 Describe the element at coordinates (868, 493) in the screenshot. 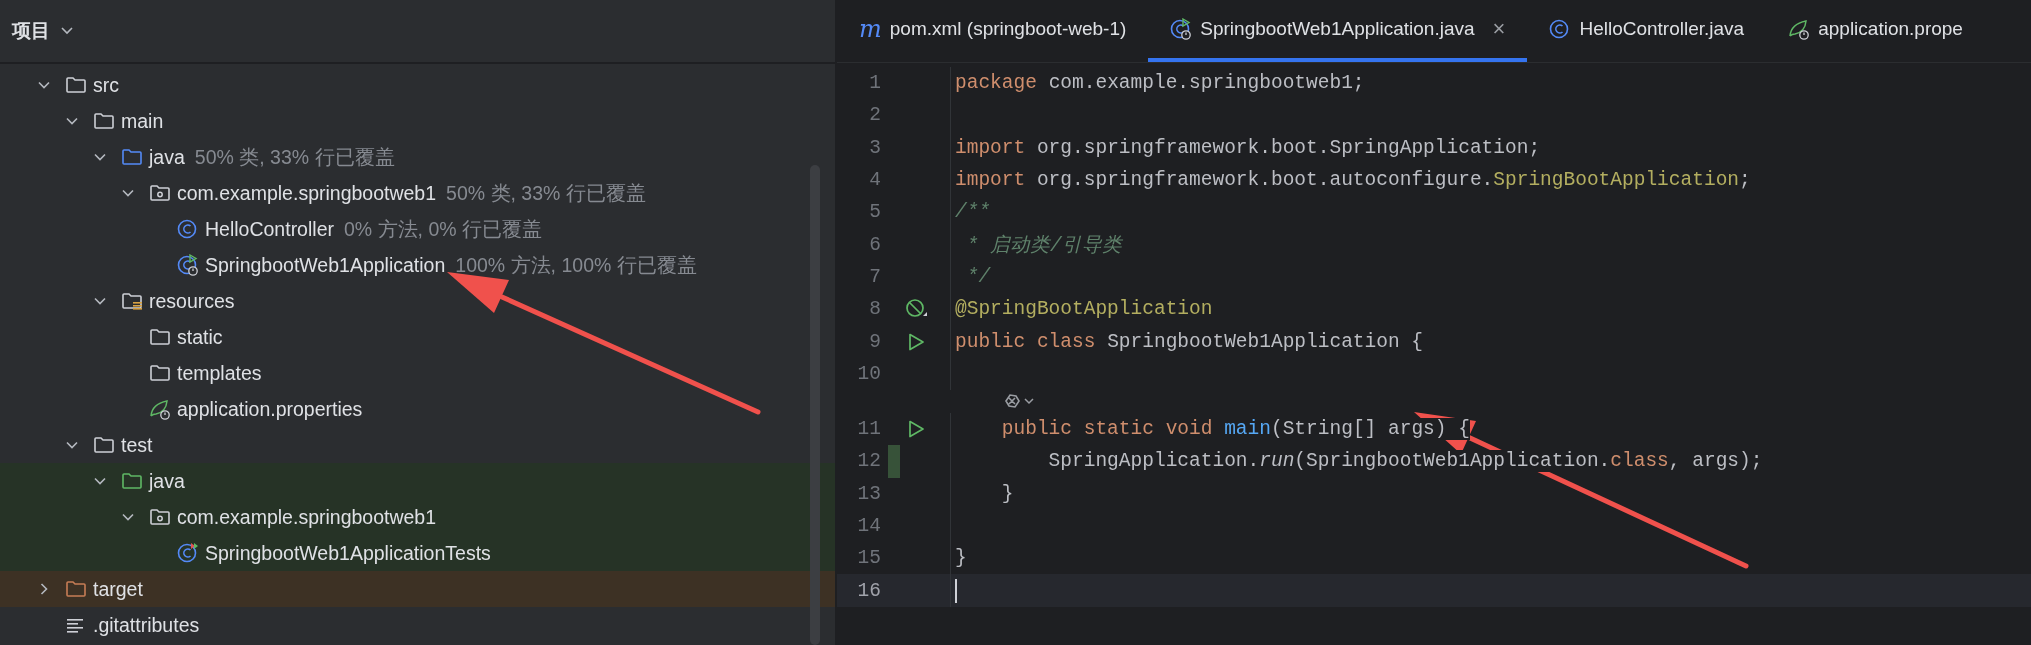

I see `line-number: 13` at that location.